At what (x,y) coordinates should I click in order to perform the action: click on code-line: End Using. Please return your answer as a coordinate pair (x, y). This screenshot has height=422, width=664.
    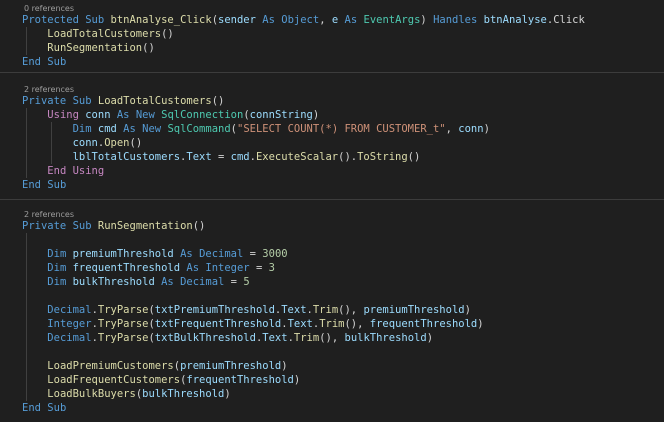
    Looking at the image, I should click on (63, 171).